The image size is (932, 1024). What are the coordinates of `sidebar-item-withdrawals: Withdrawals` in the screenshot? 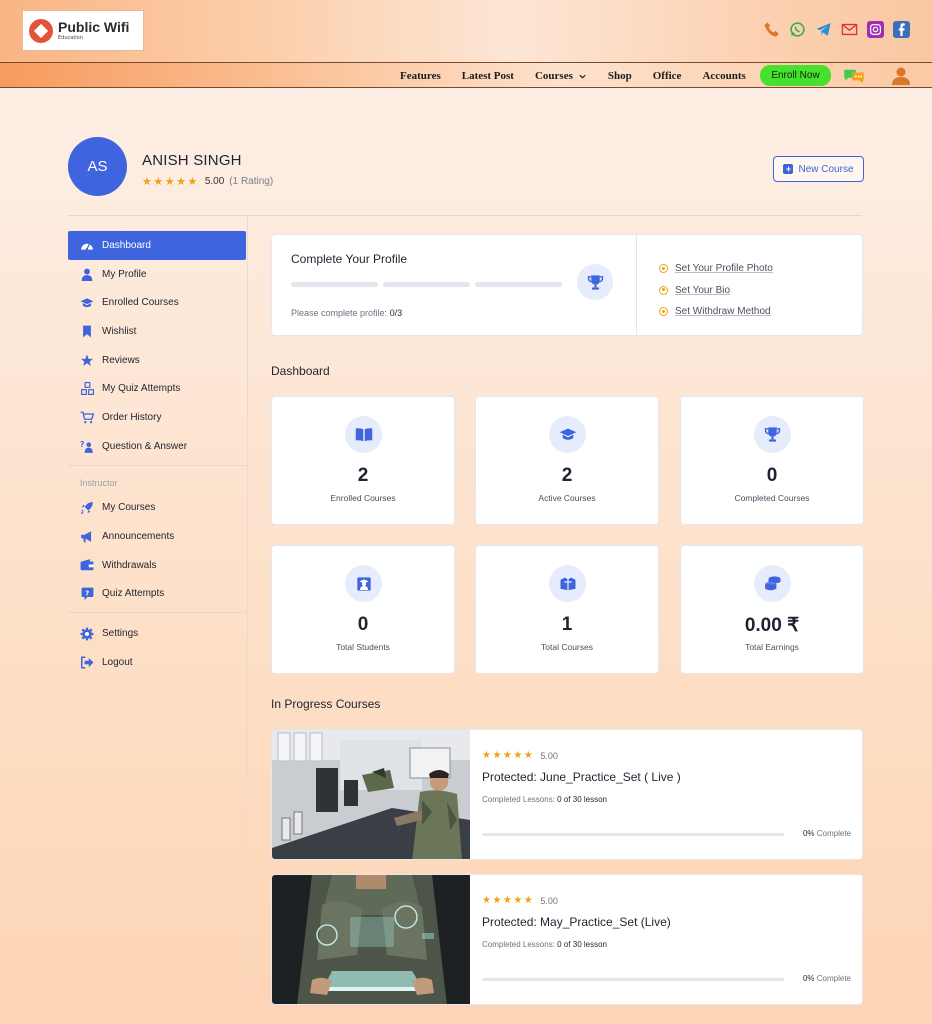 It's located at (157, 565).